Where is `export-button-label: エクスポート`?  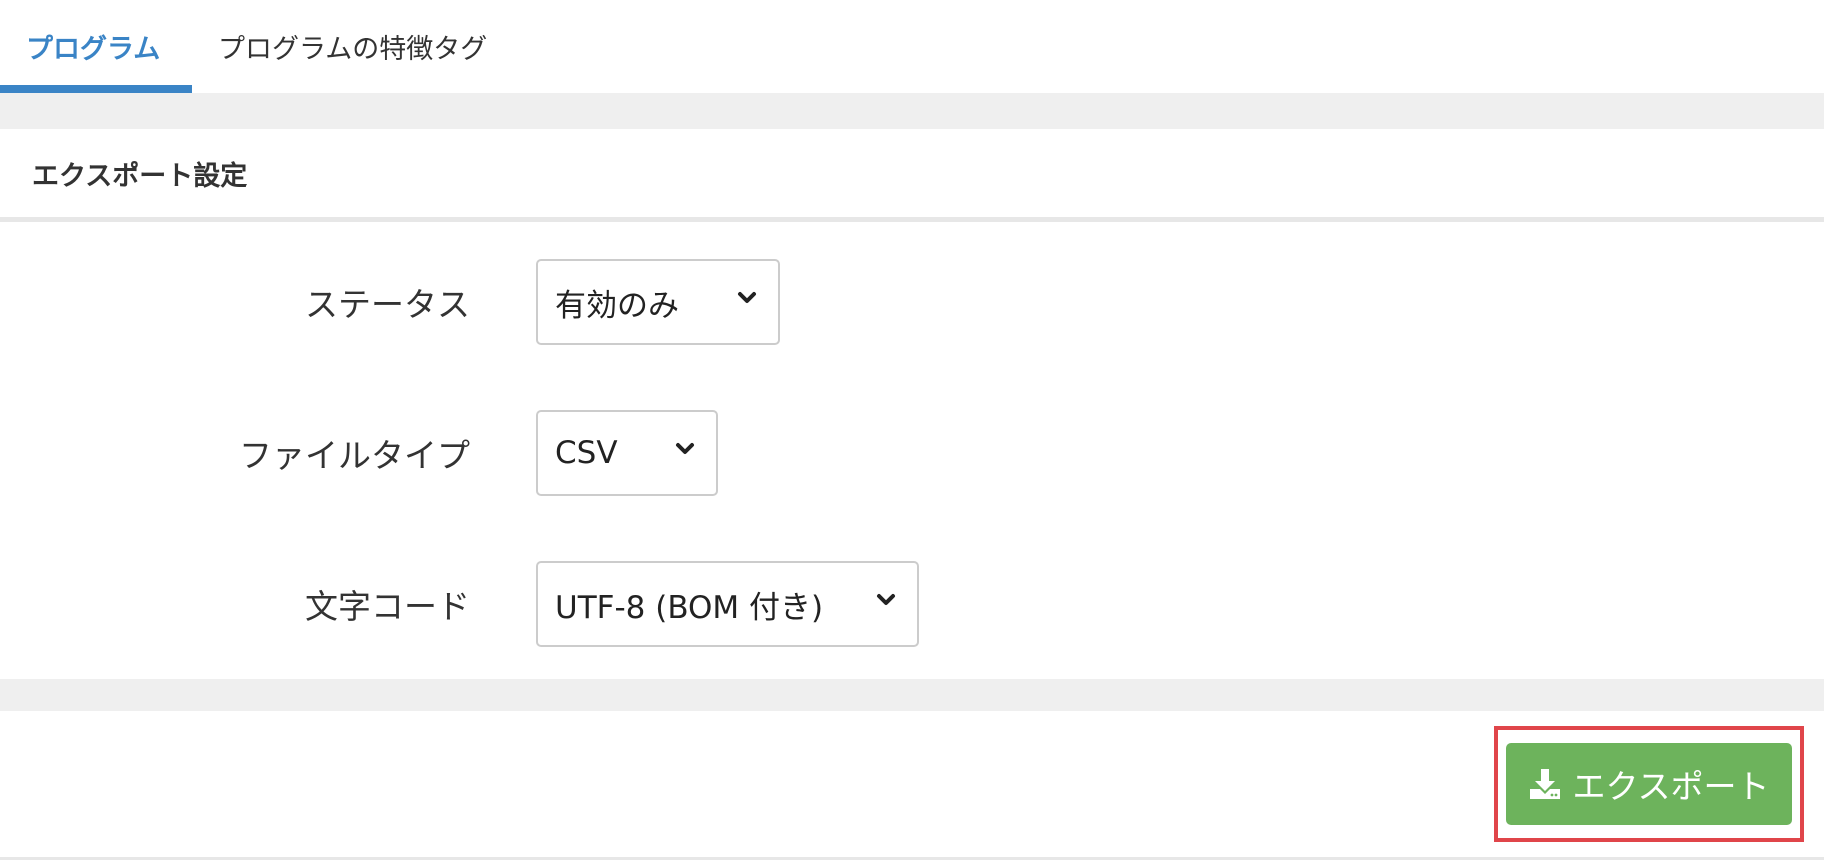
export-button-label: エクスポート is located at coordinates (1671, 786).